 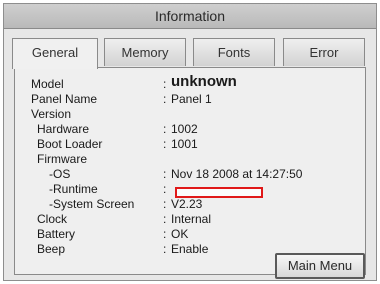 I want to click on boot-loader-value: 1001, so click(x=184, y=144).